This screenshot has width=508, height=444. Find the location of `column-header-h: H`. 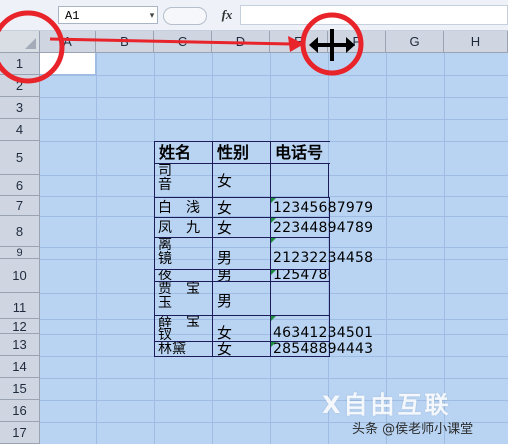

column-header-h: H is located at coordinates (476, 42).